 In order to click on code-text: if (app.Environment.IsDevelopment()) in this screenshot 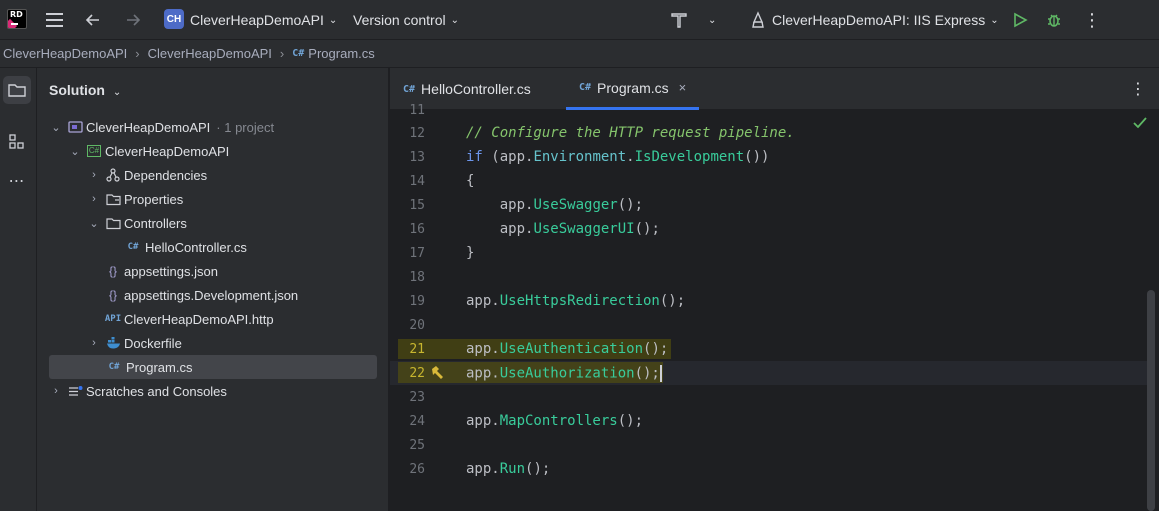, I will do `click(618, 157)`.